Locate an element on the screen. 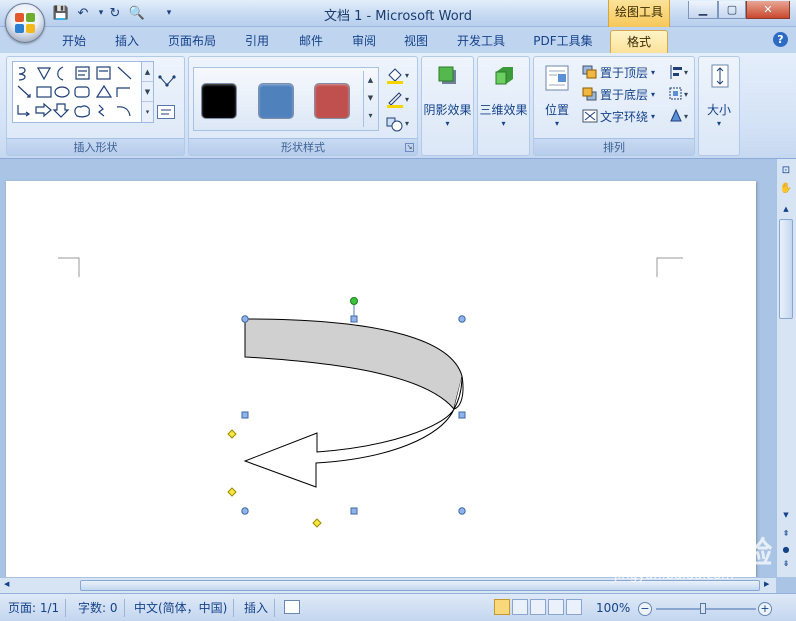  tab-view: 视图 is located at coordinates (416, 41).